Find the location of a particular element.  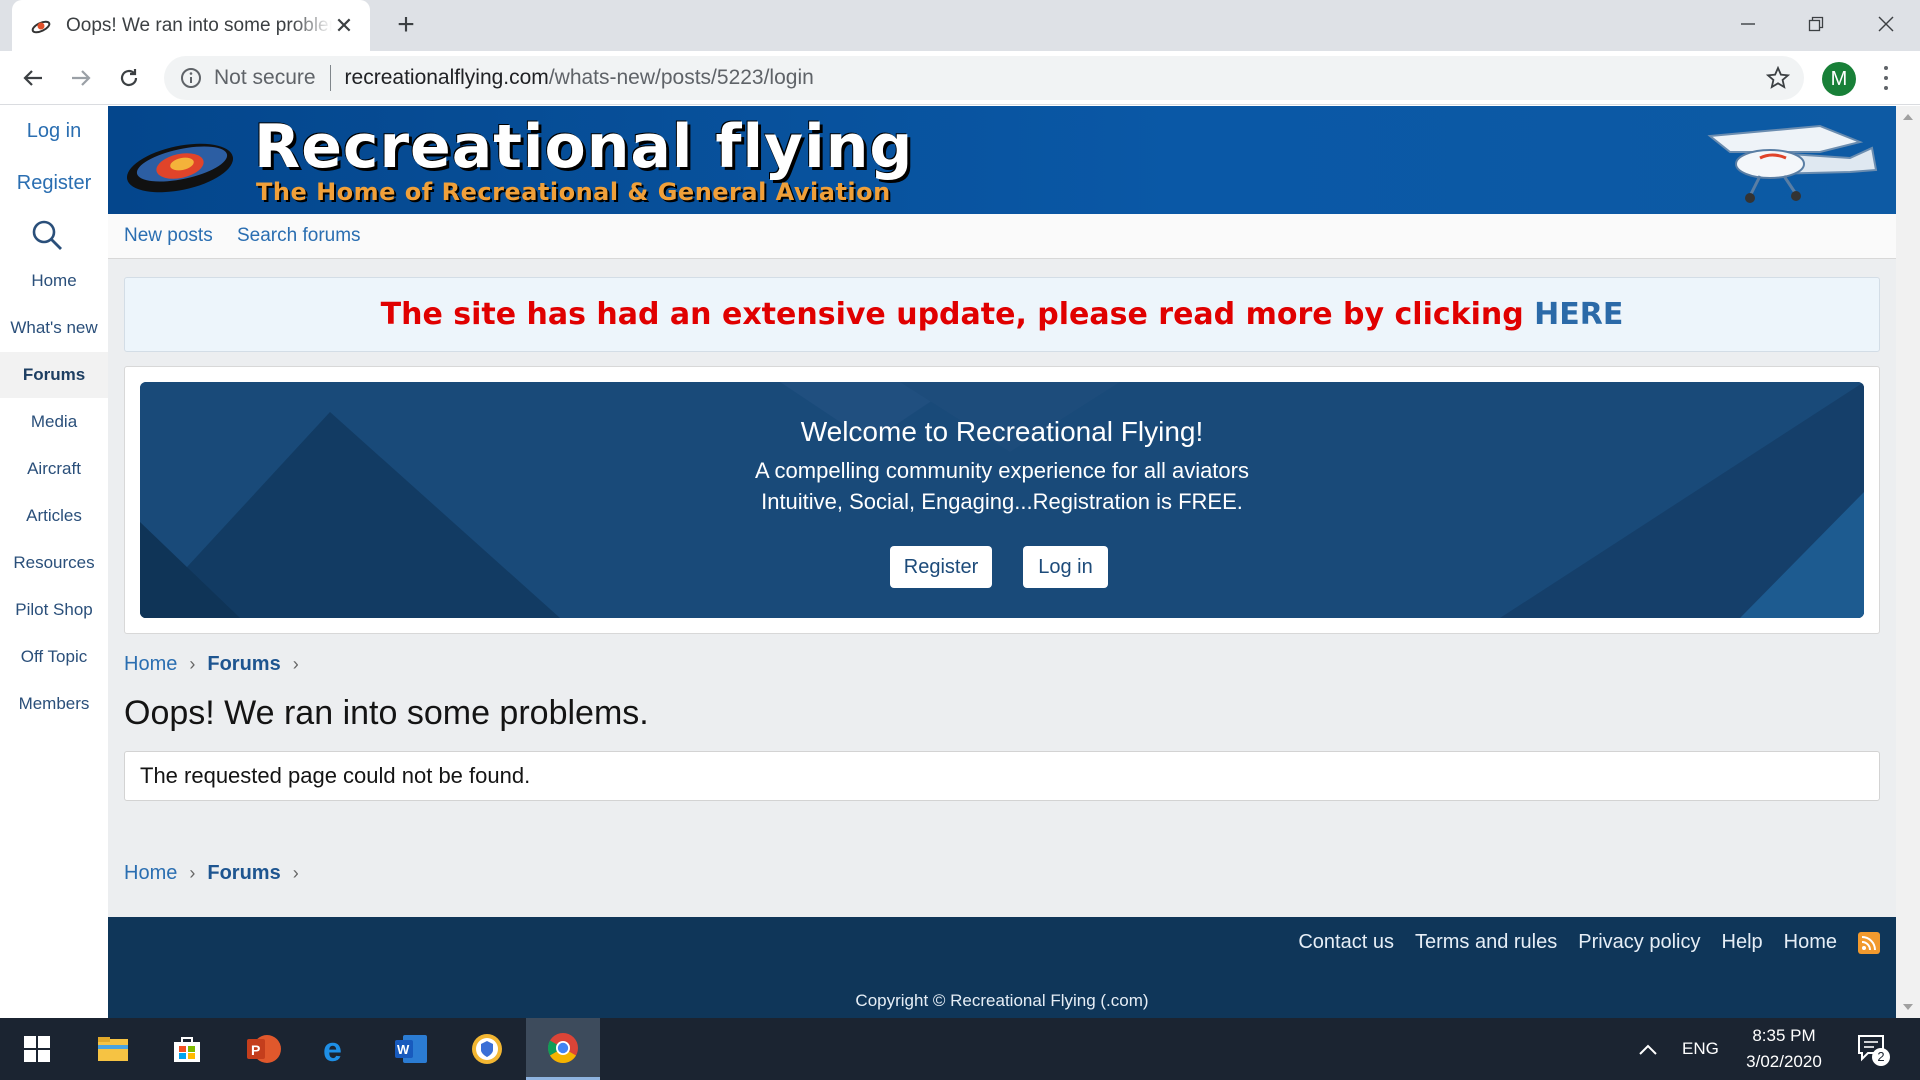

browser-tab: Oops! We ran into some problems. ✕ is located at coordinates (191, 25).